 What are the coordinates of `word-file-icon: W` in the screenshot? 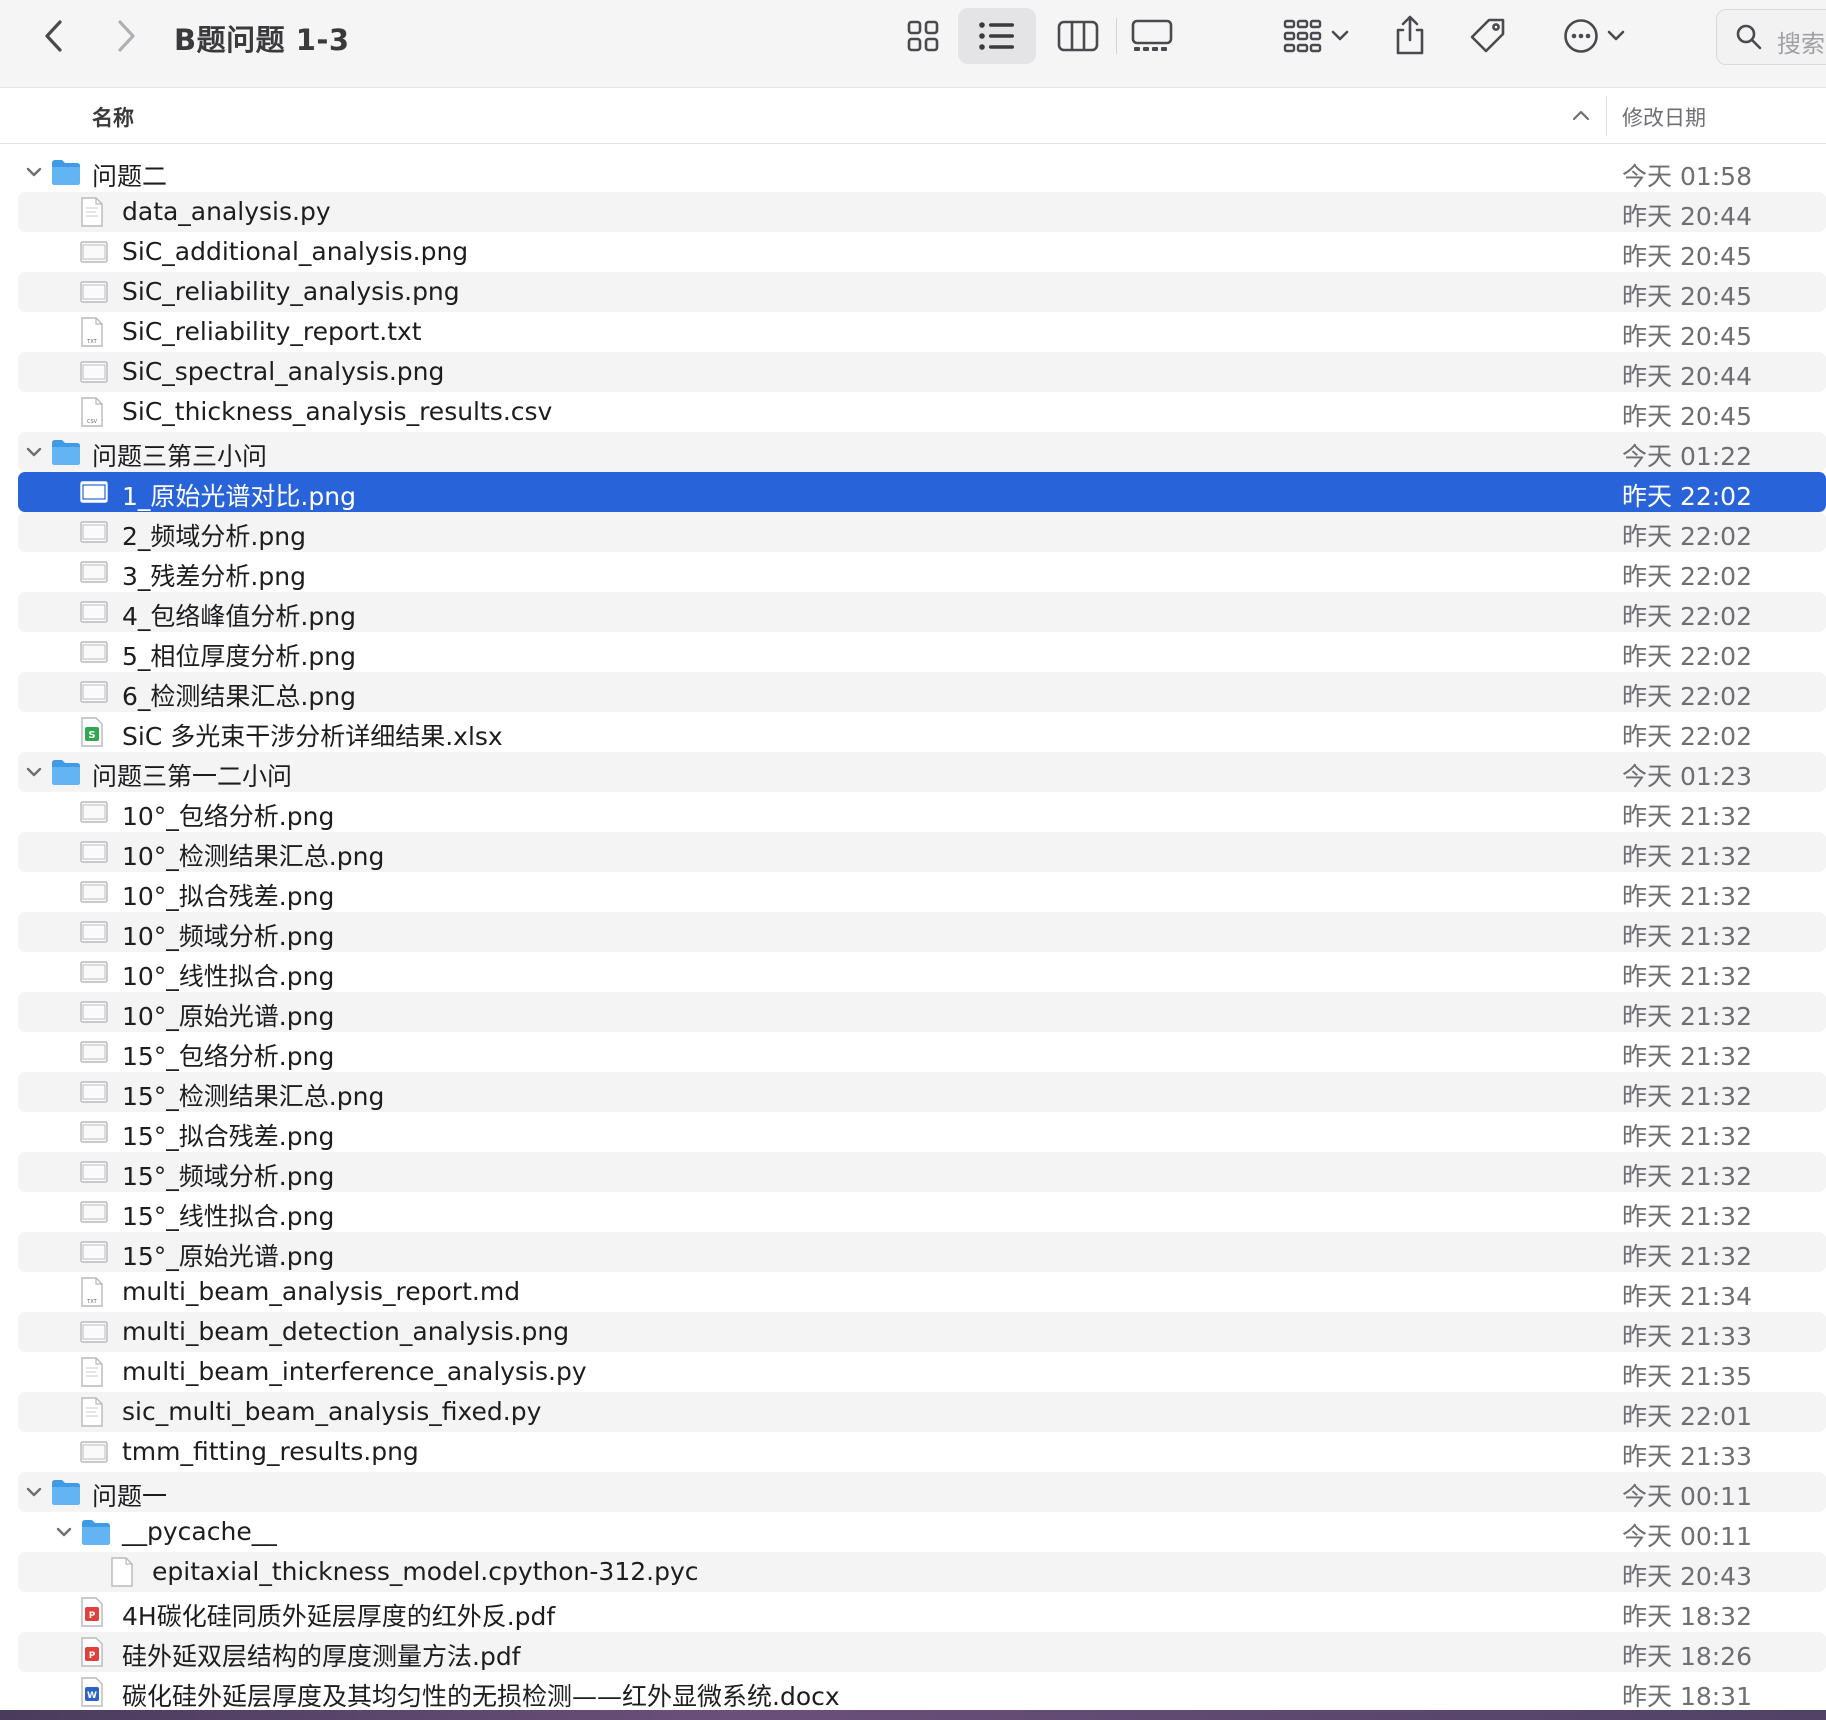 It's located at (92, 1694).